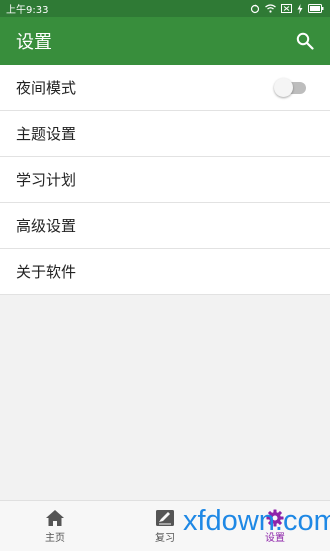 This screenshot has width=330, height=551. I want to click on setting-theme: 主题设置, so click(165, 134).